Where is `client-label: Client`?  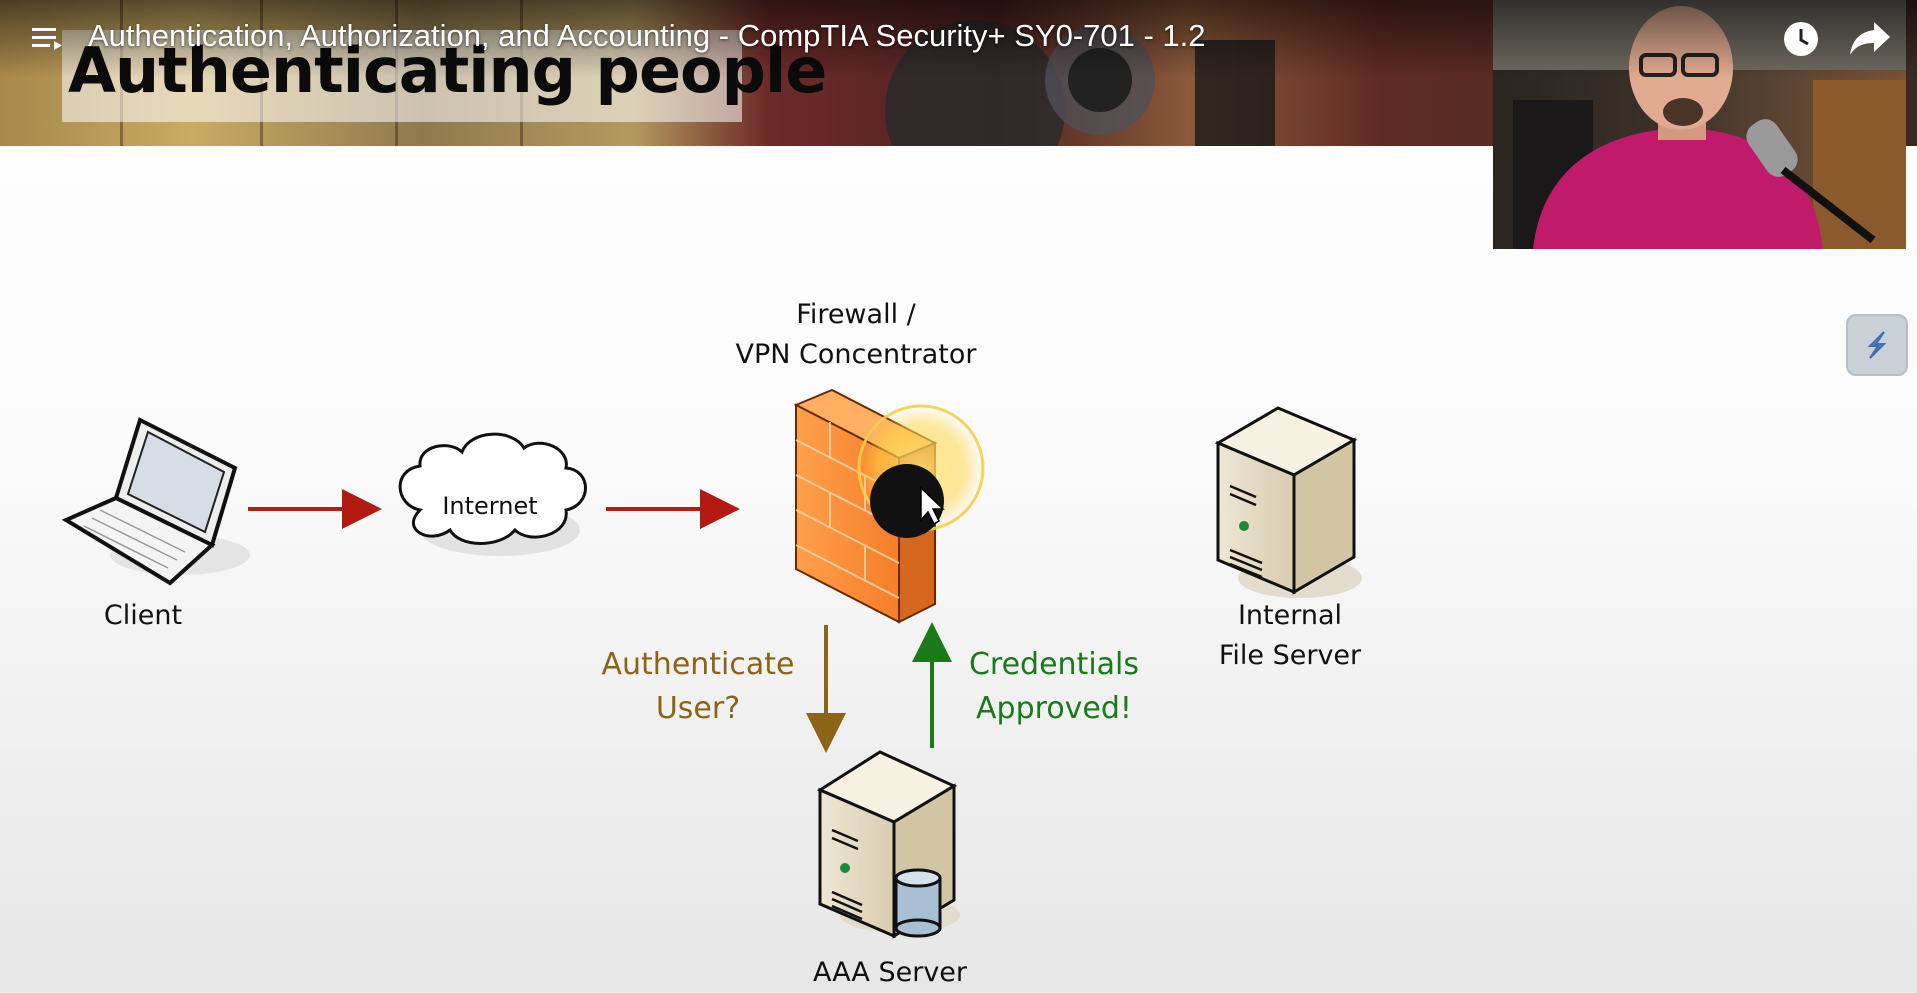
client-label: Client is located at coordinates (143, 615).